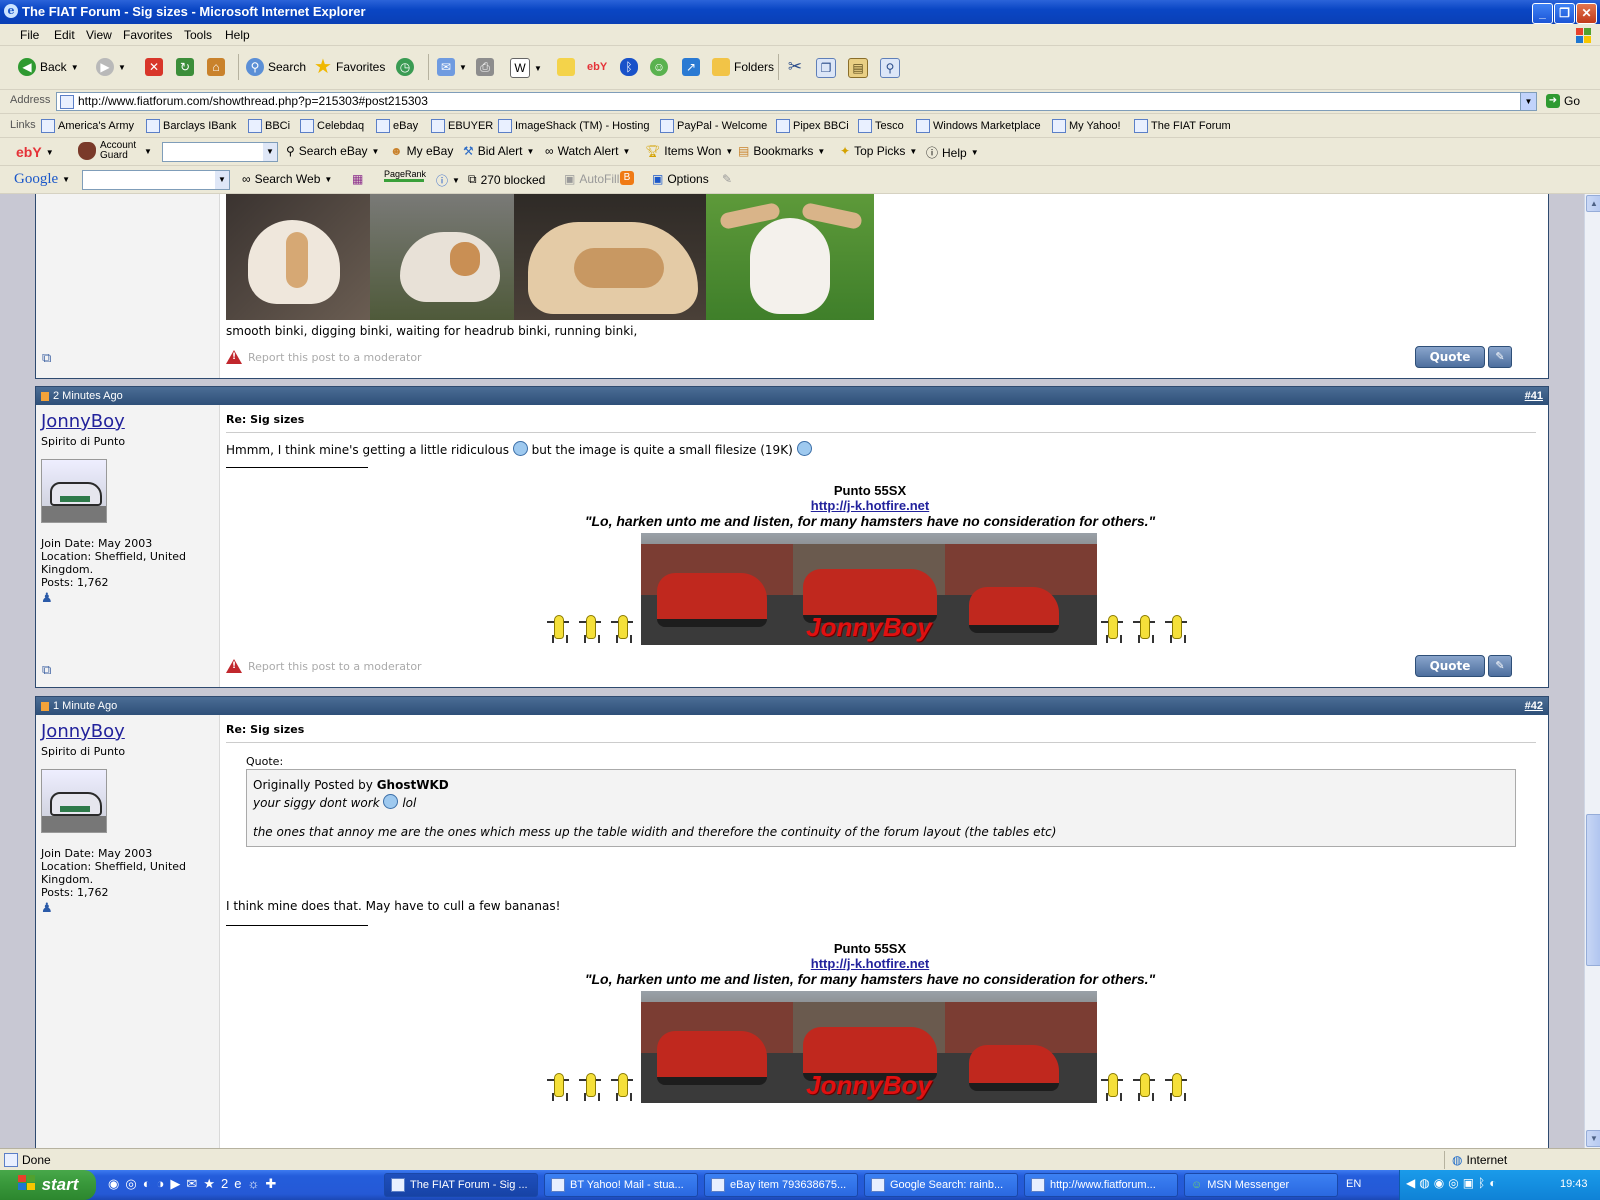  I want to click on quicklaunch-icon: ☼, so click(253, 1184).